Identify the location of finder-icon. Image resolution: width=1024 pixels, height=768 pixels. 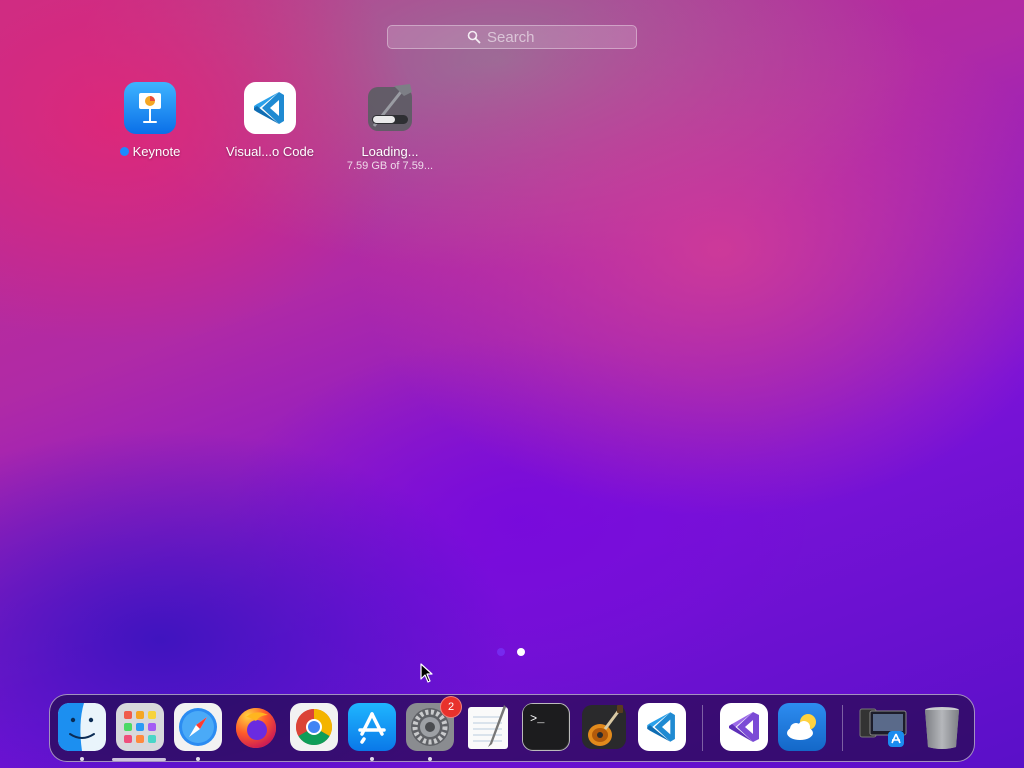
(82, 727).